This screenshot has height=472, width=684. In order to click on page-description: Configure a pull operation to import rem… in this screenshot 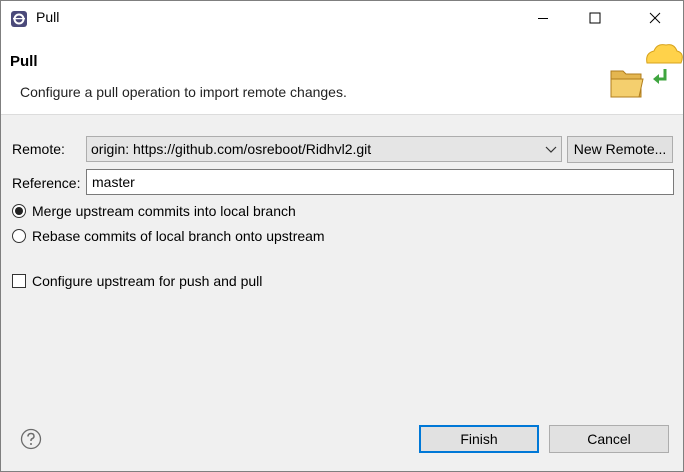, I will do `click(183, 92)`.